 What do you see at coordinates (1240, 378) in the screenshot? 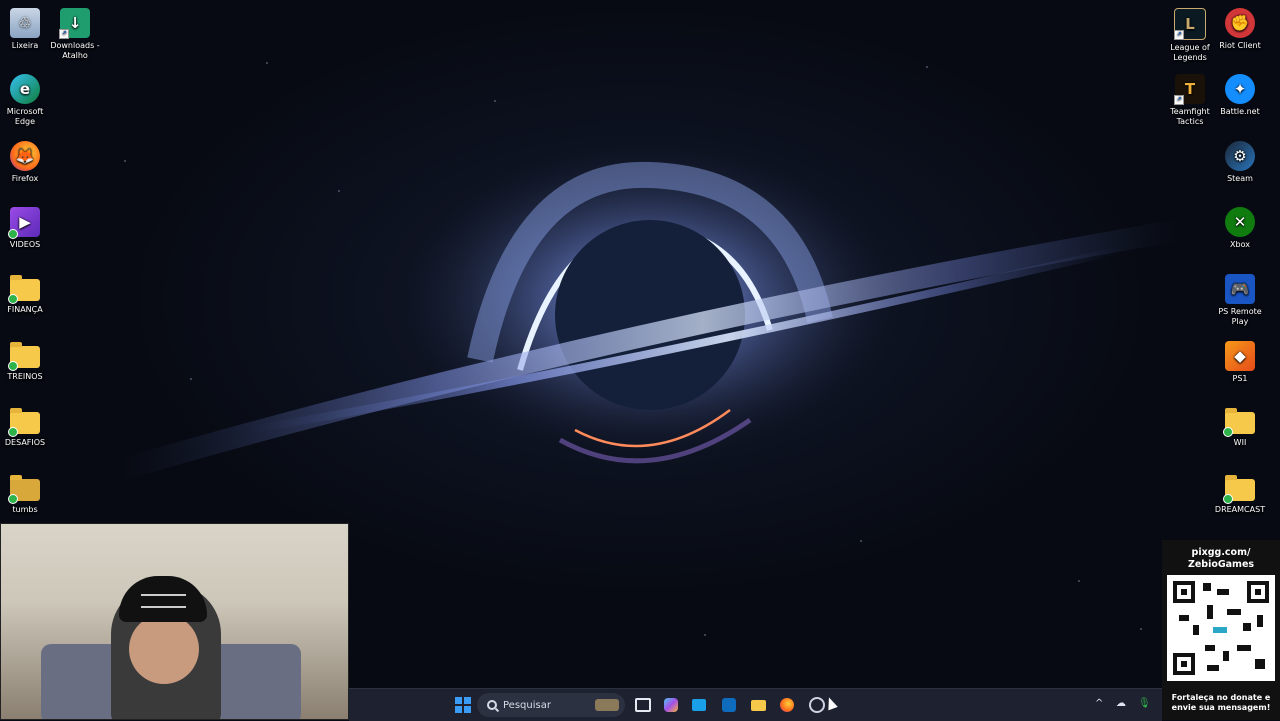
I see `desktop-icon-label: PS1` at bounding box center [1240, 378].